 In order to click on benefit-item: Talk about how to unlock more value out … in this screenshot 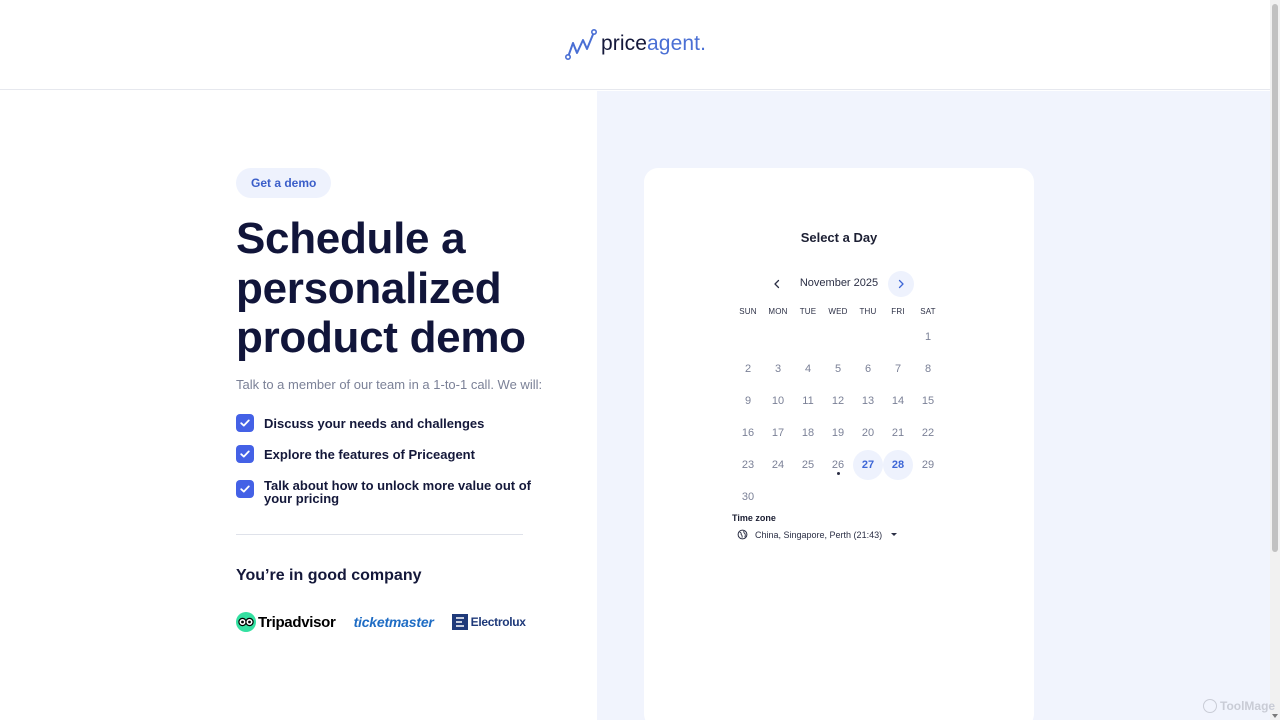, I will do `click(386, 490)`.